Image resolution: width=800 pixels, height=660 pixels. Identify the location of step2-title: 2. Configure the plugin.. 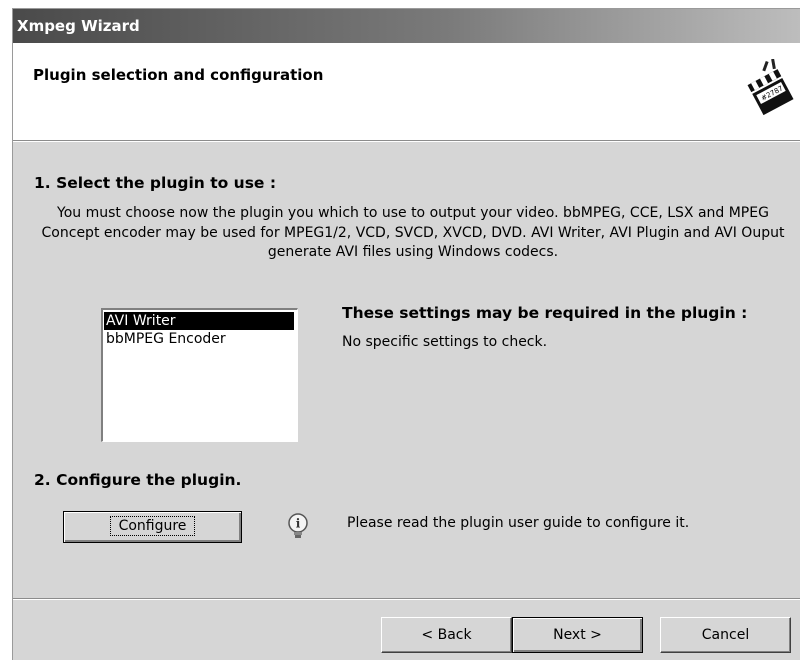
(138, 480).